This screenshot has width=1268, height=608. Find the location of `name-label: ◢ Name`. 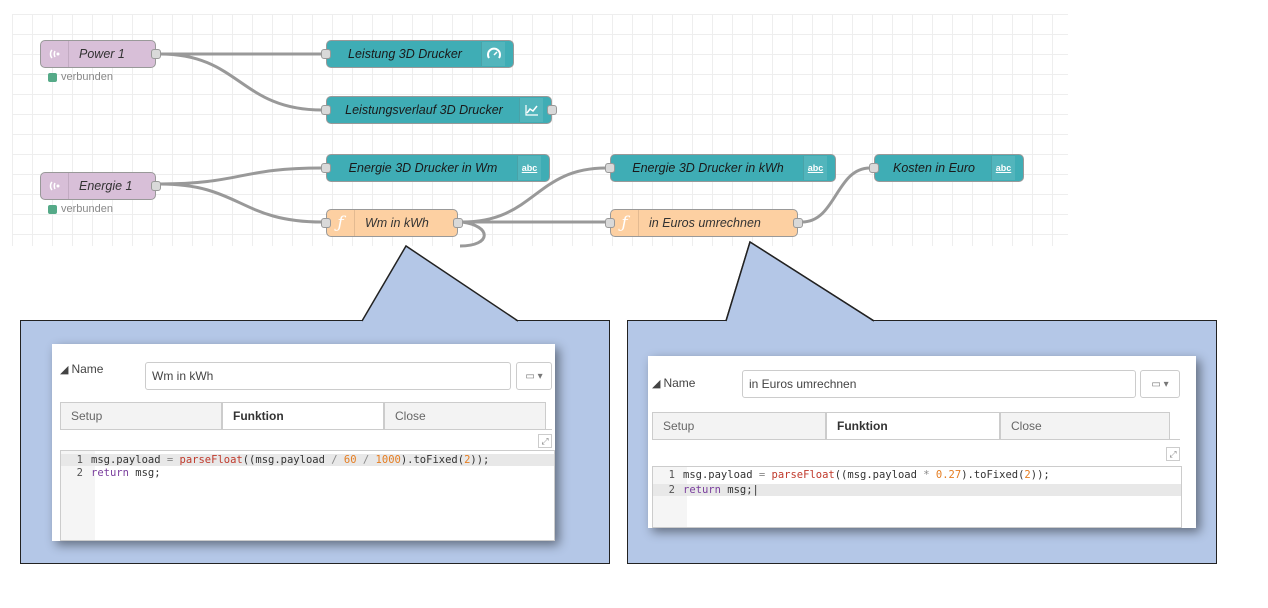

name-label: ◢ Name is located at coordinates (674, 383).